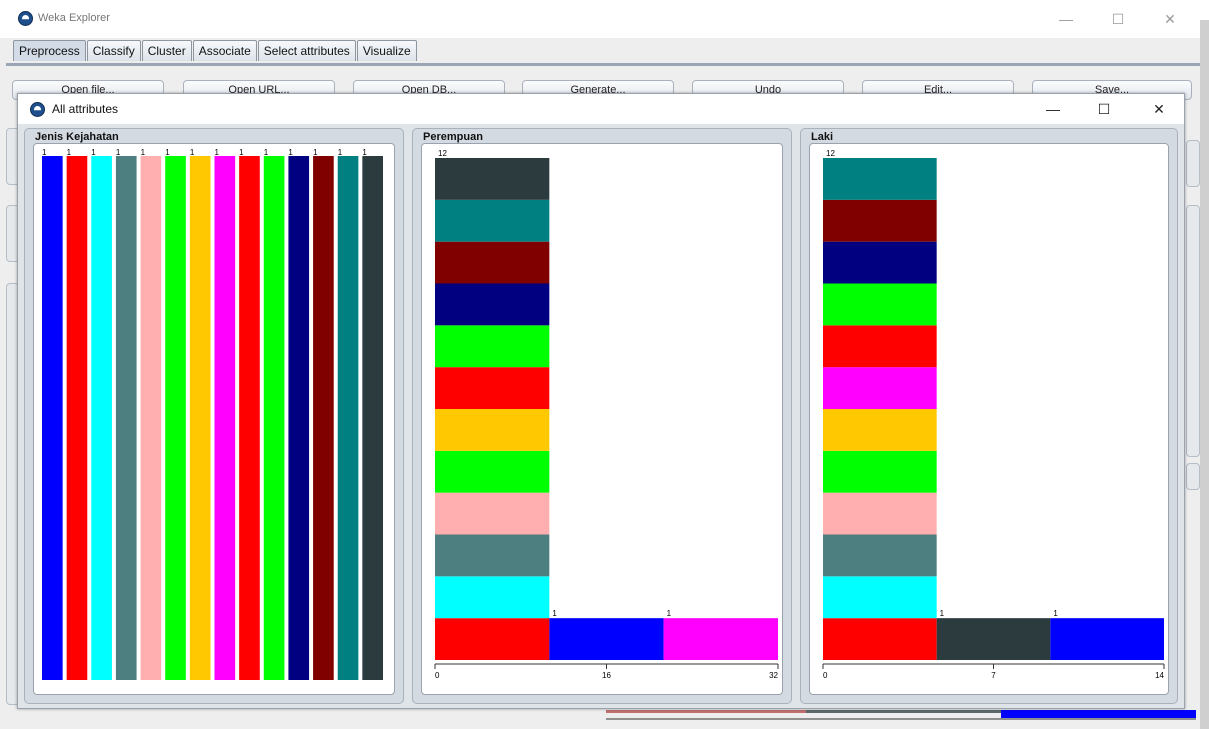 This screenshot has height=729, width=1209. What do you see at coordinates (306, 50) in the screenshot?
I see `tab-select-attributes: Select attributes` at bounding box center [306, 50].